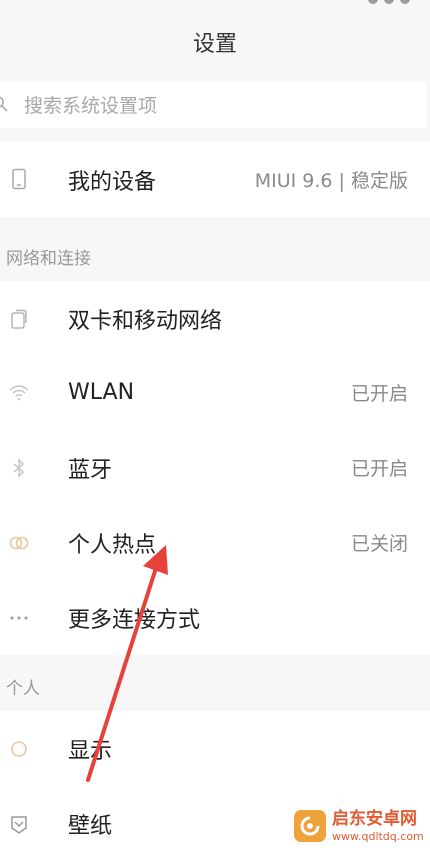 Image resolution: width=430 pixels, height=861 pixels. What do you see at coordinates (19, 618) in the screenshot?
I see `more-dots-icon` at bounding box center [19, 618].